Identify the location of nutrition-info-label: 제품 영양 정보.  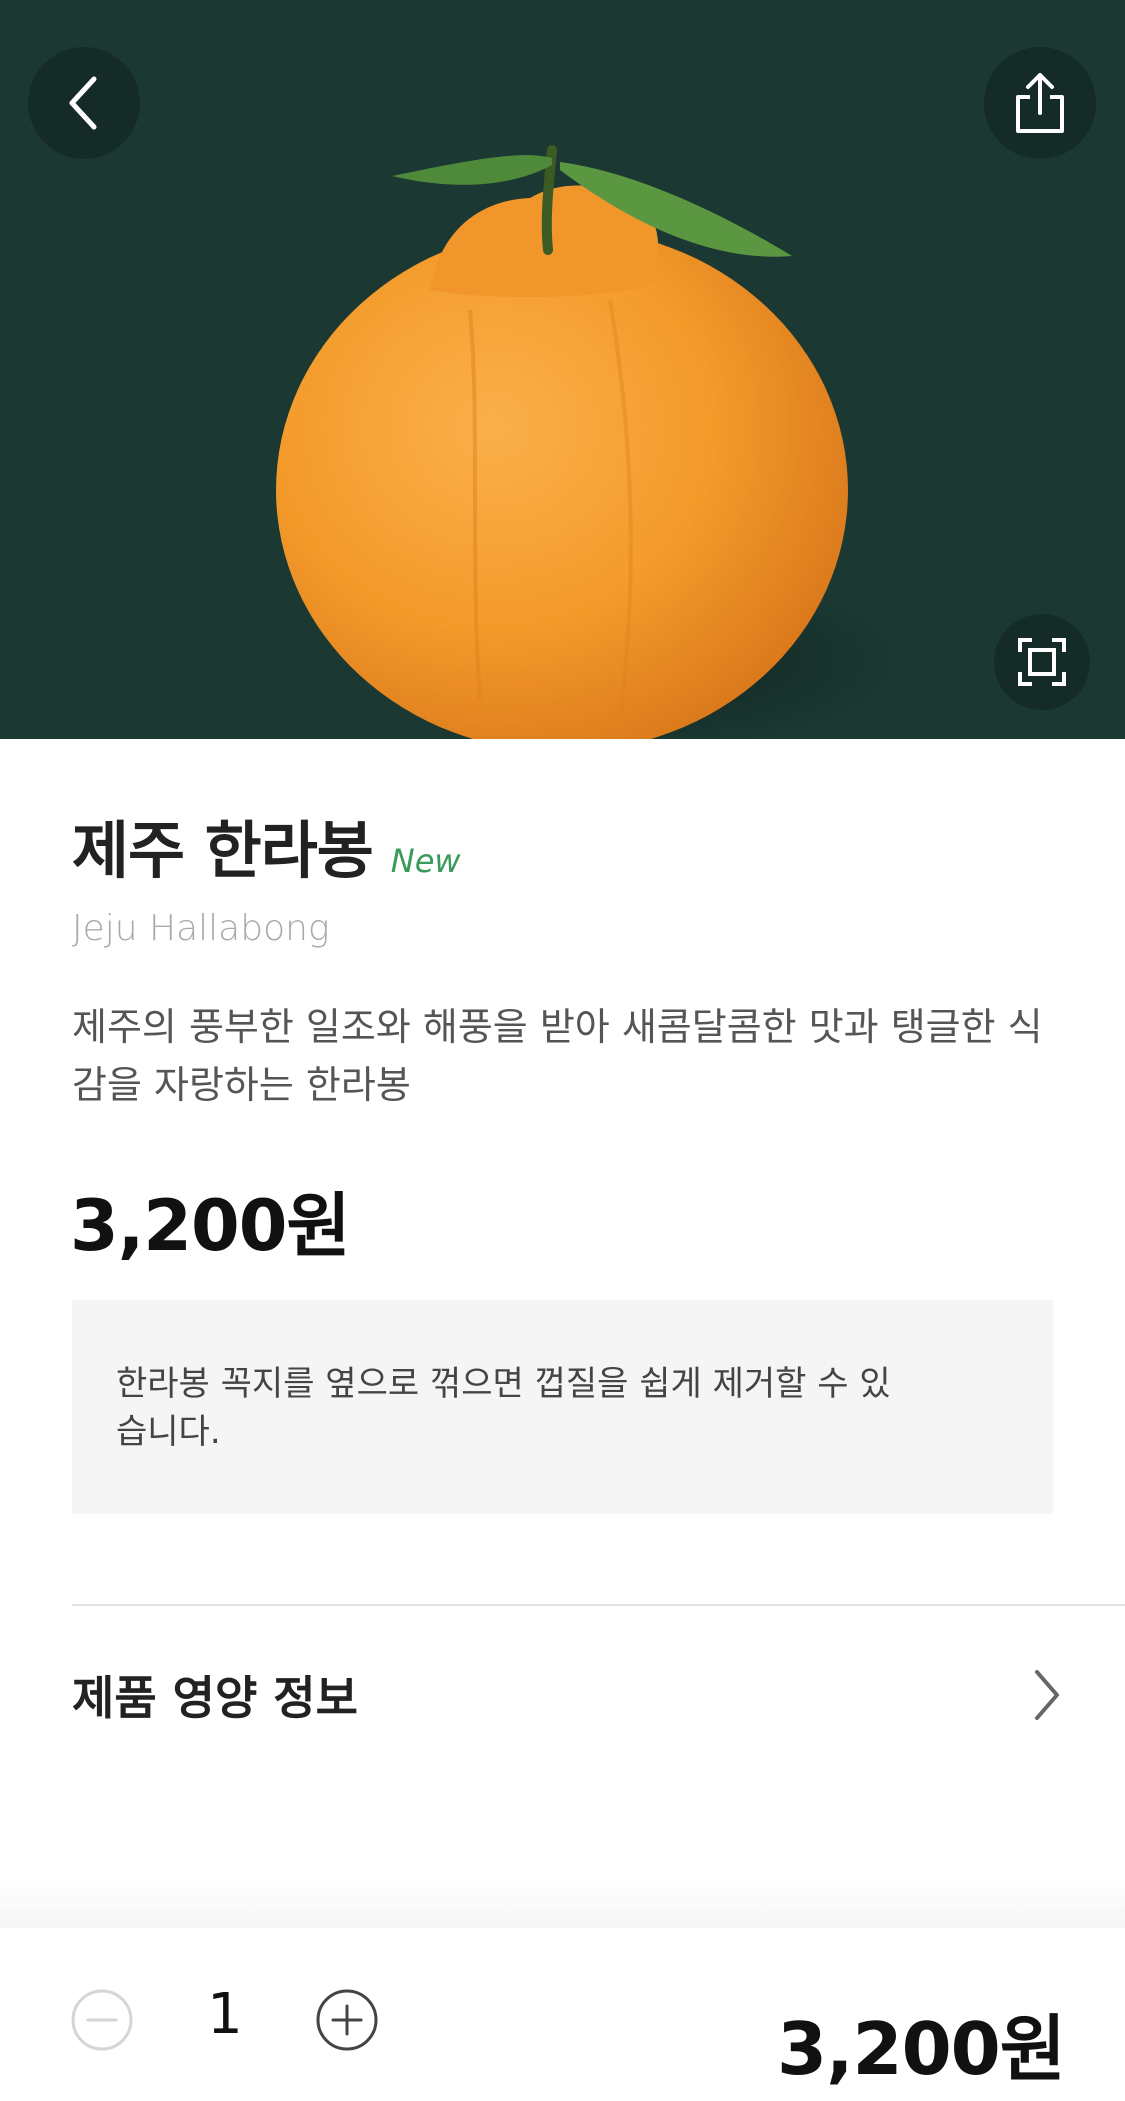
(215, 1698).